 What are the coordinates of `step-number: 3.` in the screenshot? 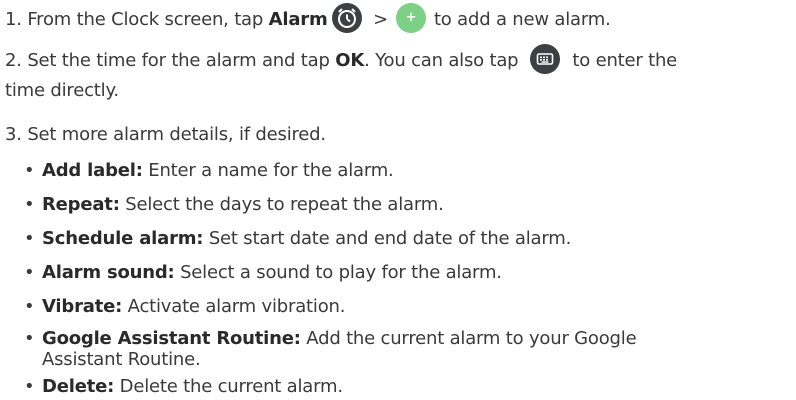 It's located at (13, 134).